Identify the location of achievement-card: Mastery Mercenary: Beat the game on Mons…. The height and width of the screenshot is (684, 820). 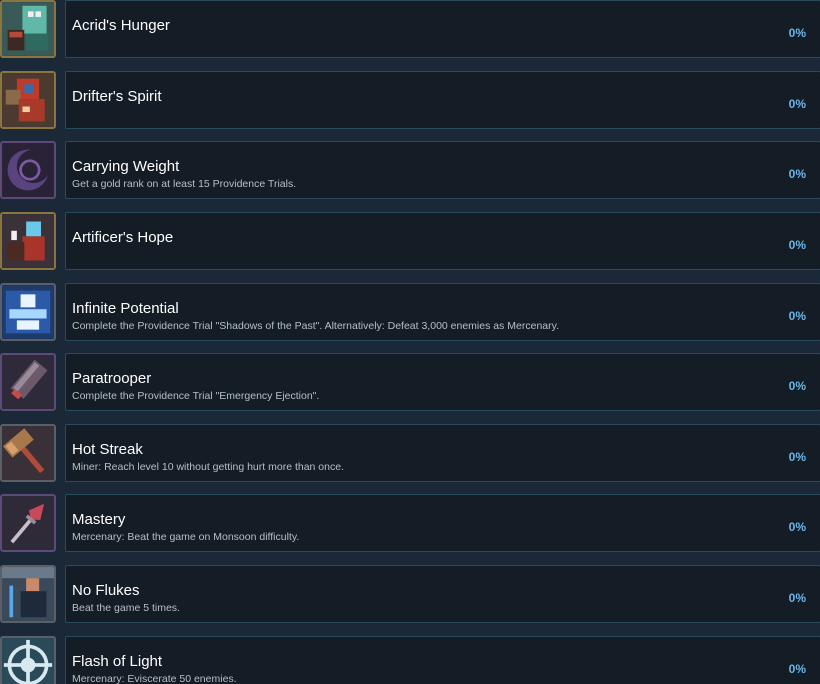
(442, 523).